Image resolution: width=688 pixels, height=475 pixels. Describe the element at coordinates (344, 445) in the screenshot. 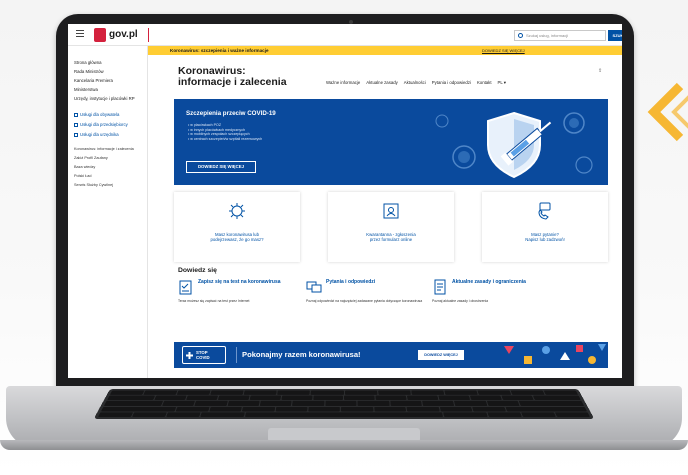

I see `laptop-base-edge` at that location.